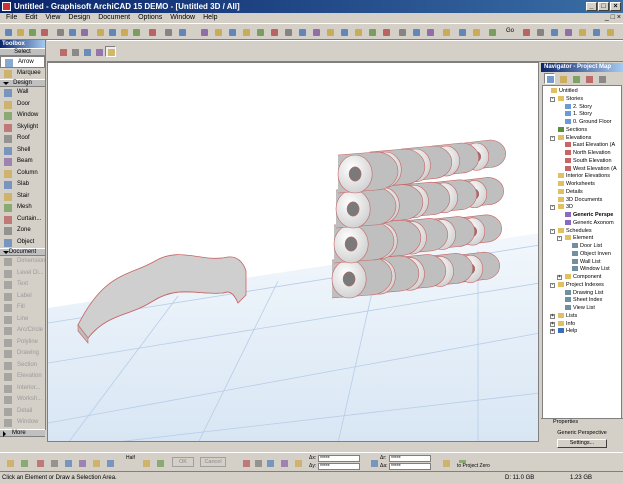  Describe the element at coordinates (98, 51) in the screenshot. I see `edit-tool-4-icon` at that location.